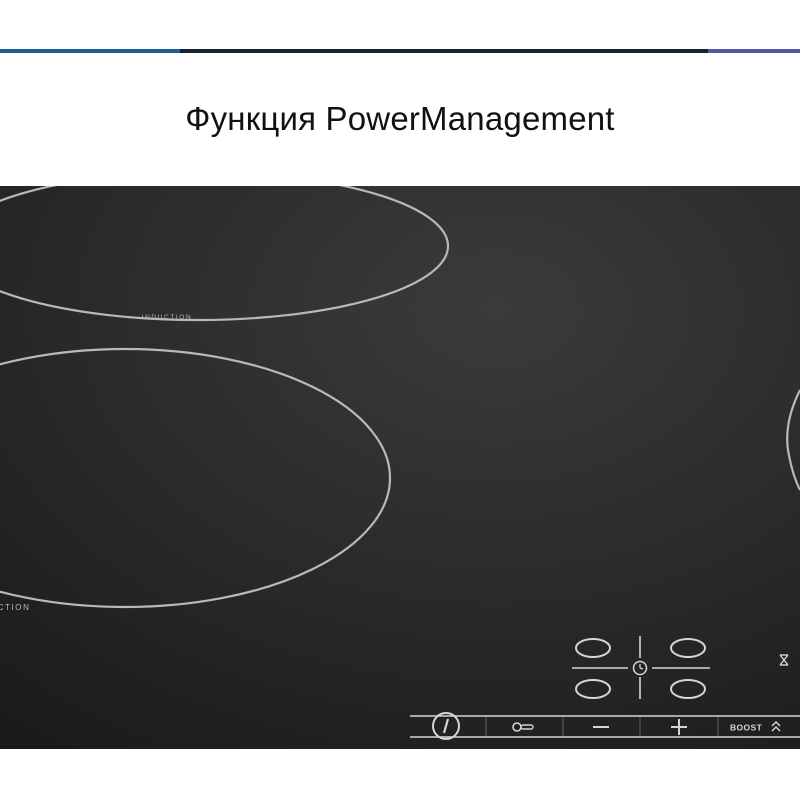  Describe the element at coordinates (746, 728) in the screenshot. I see `boost-label: BOOST` at that location.